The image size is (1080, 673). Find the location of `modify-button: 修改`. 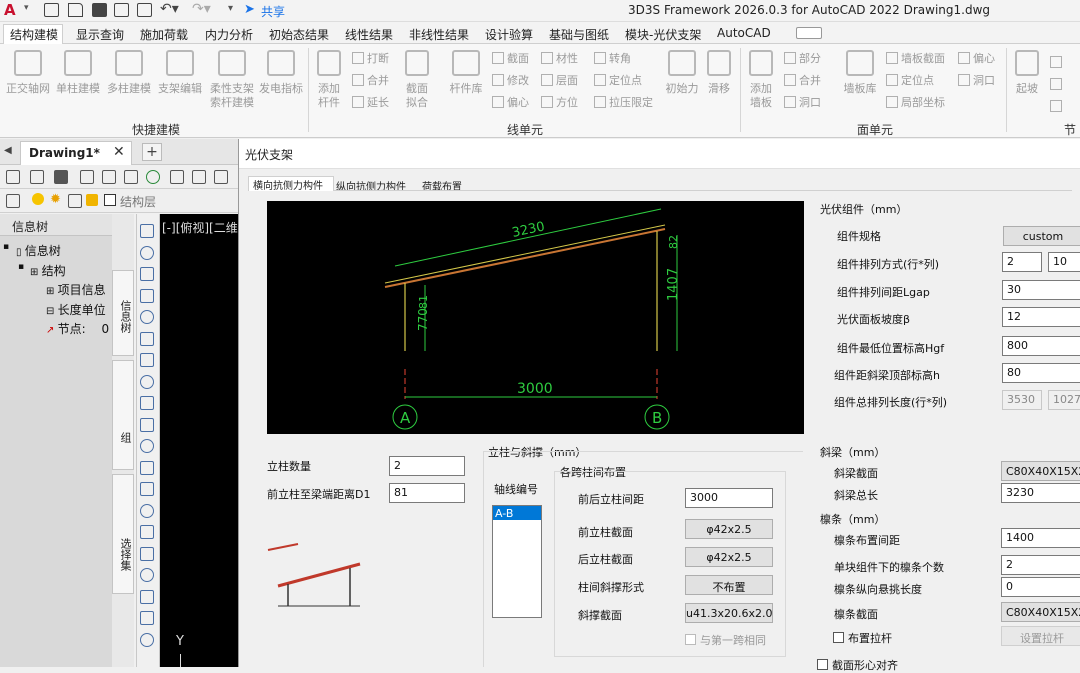

modify-button: 修改 is located at coordinates (510, 81).